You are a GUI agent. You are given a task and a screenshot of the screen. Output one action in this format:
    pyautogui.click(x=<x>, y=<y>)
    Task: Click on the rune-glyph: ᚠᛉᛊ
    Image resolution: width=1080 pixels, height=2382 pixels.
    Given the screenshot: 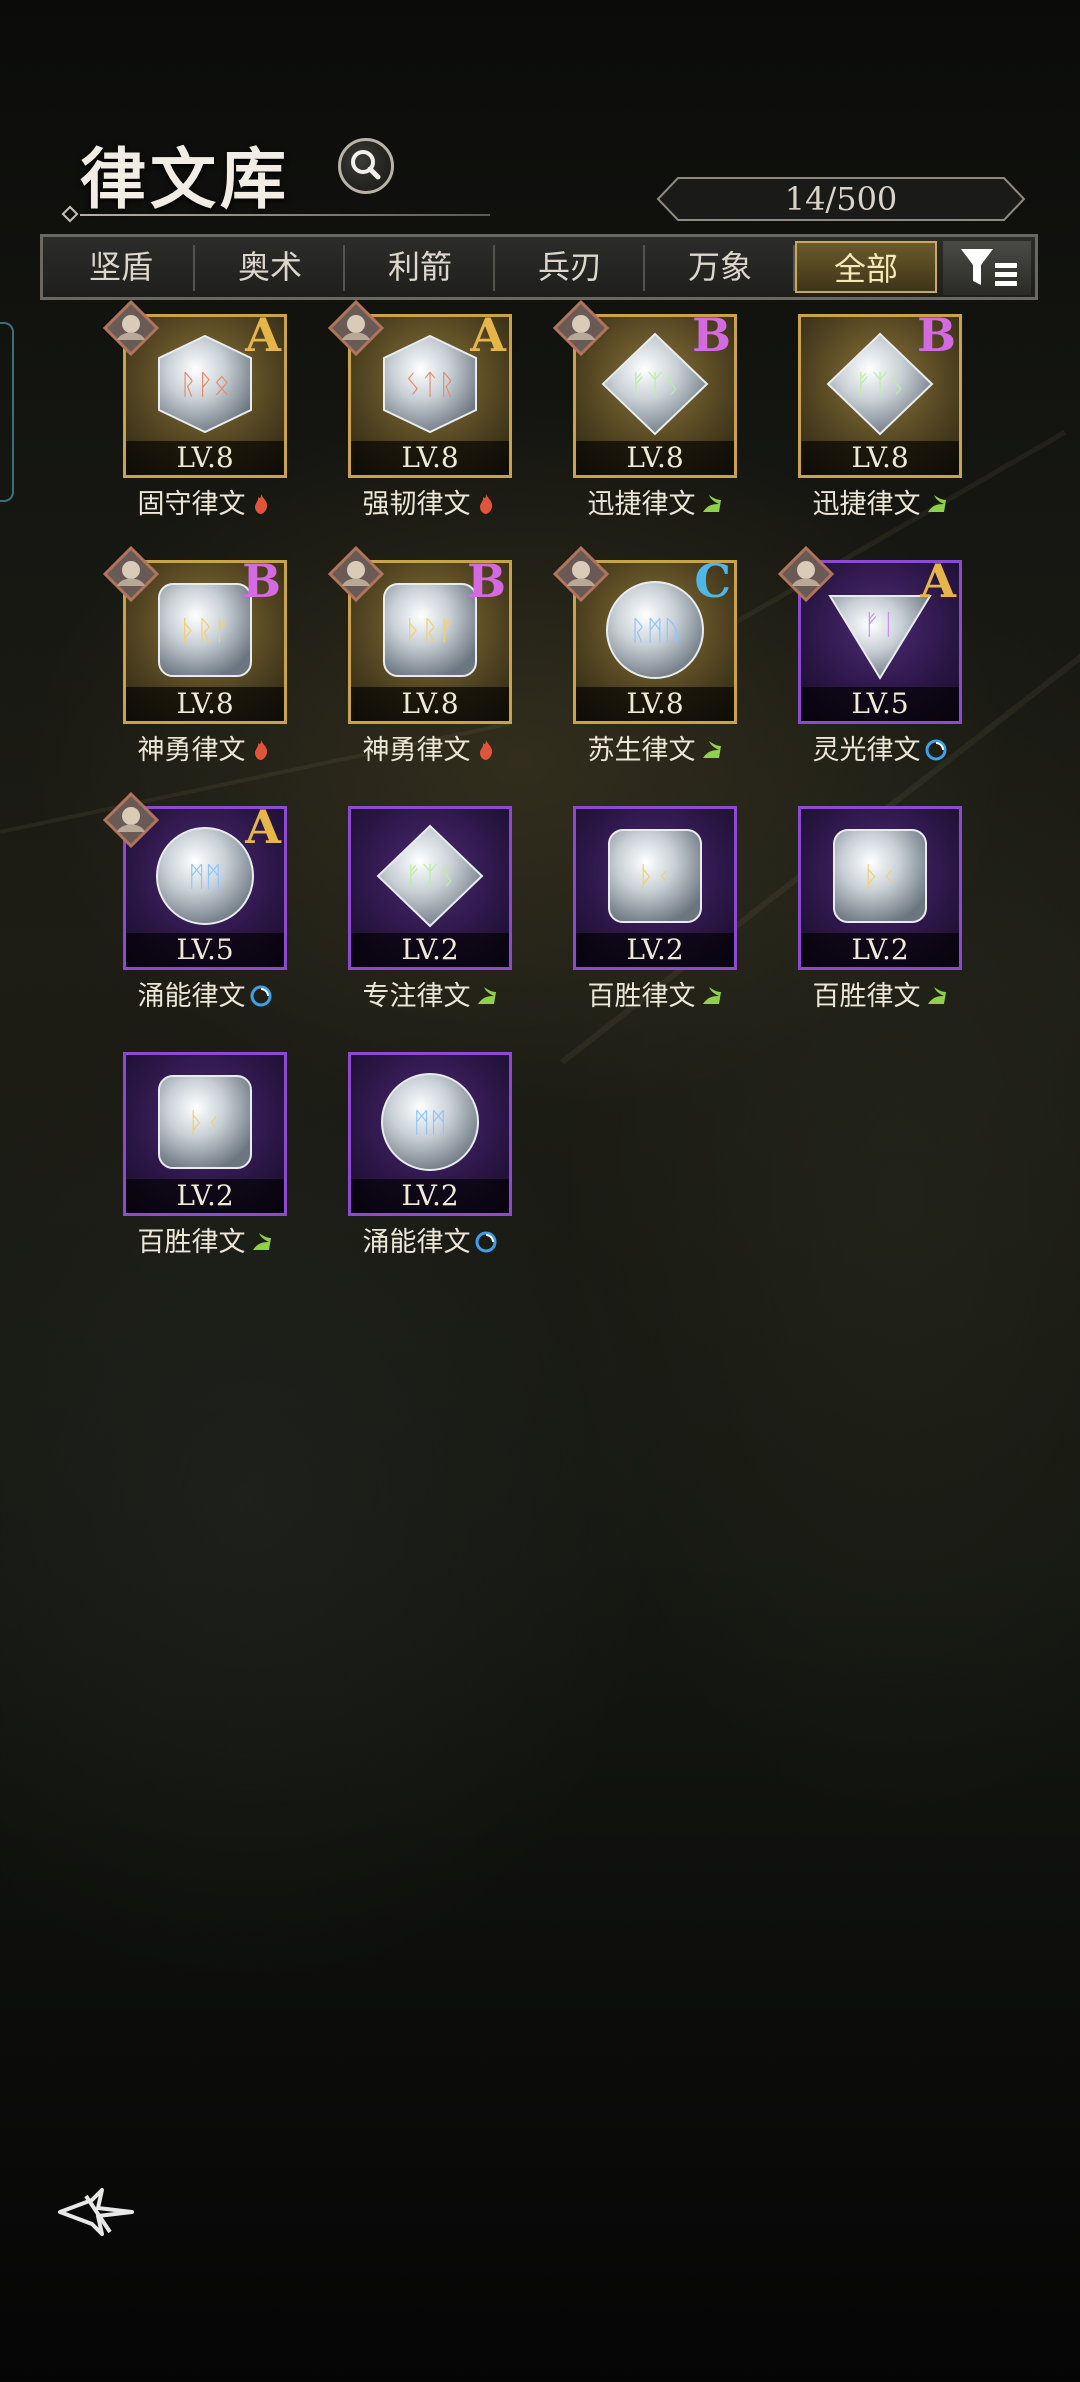 What is the action you would take?
    pyautogui.click(x=880, y=384)
    